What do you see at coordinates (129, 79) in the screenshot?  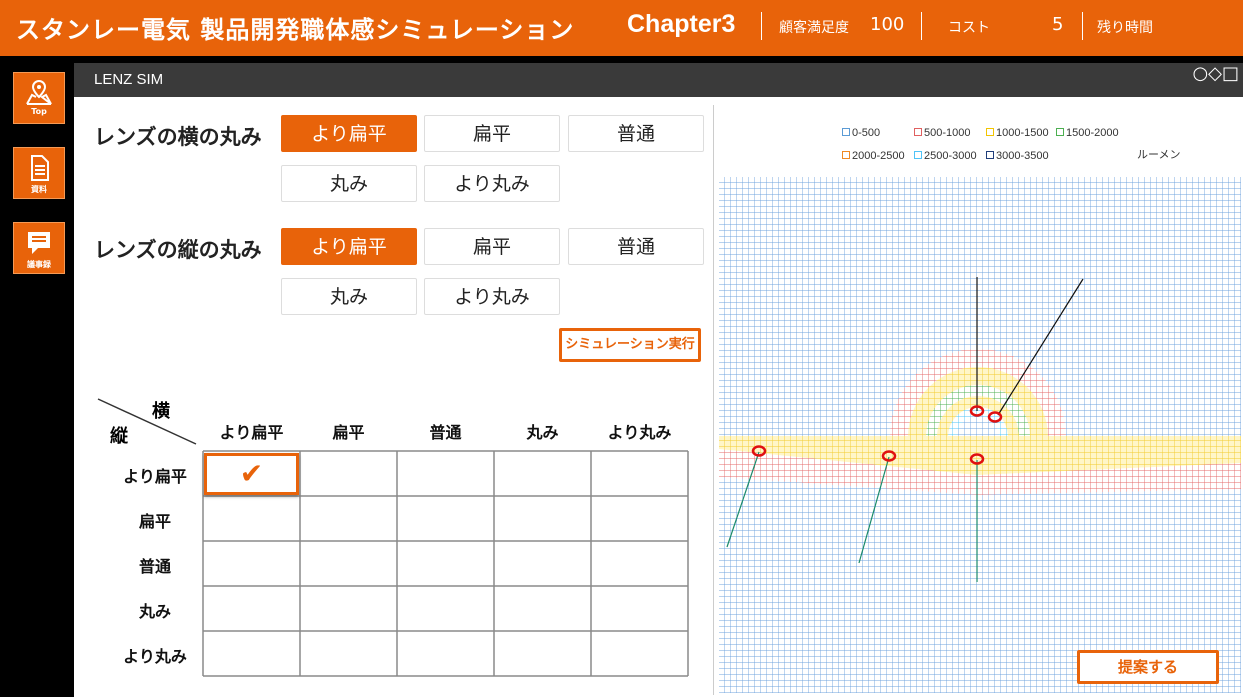 I see `window-title: LENZ SIM` at bounding box center [129, 79].